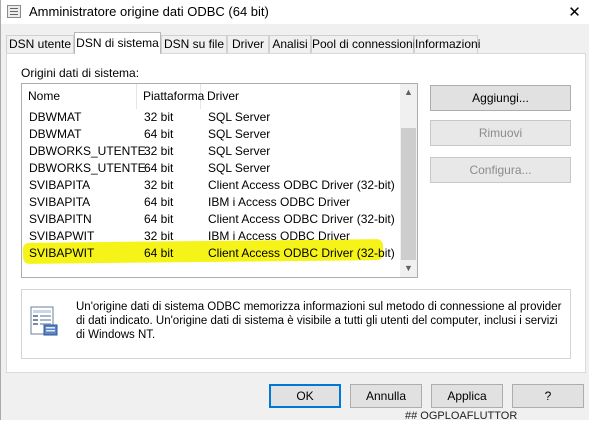 The image size is (589, 422). Describe the element at coordinates (500, 133) in the screenshot. I see `remove-button: Rimuovi` at that location.